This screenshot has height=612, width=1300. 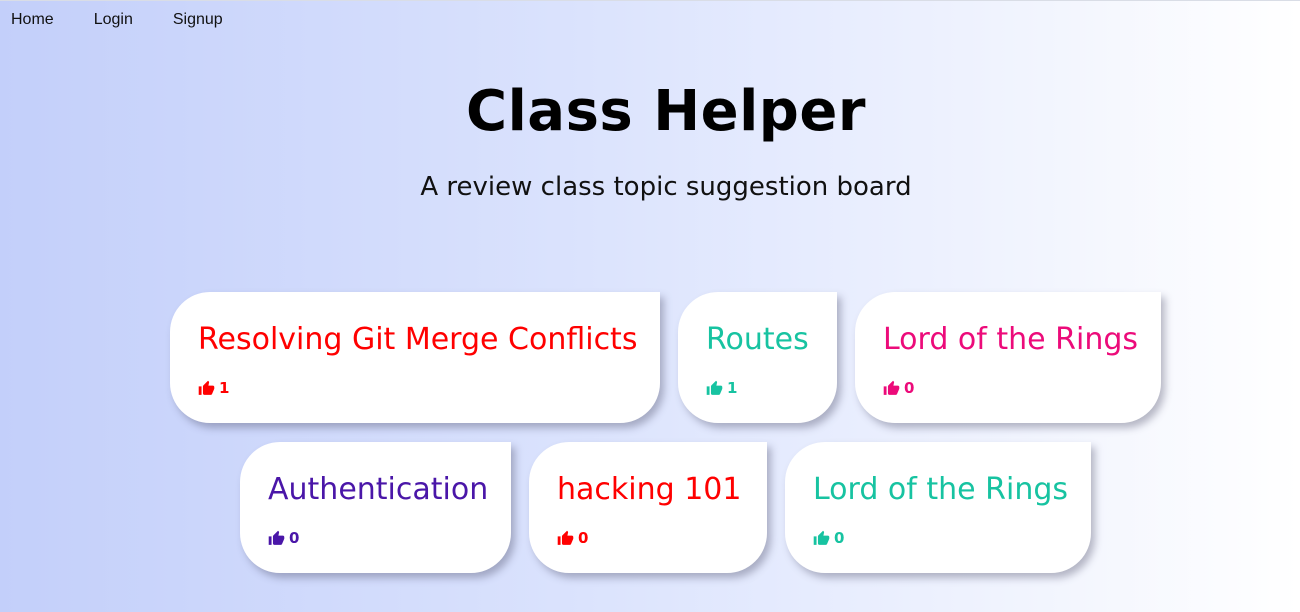 What do you see at coordinates (757, 339) in the screenshot?
I see `topic-title: Routes` at bounding box center [757, 339].